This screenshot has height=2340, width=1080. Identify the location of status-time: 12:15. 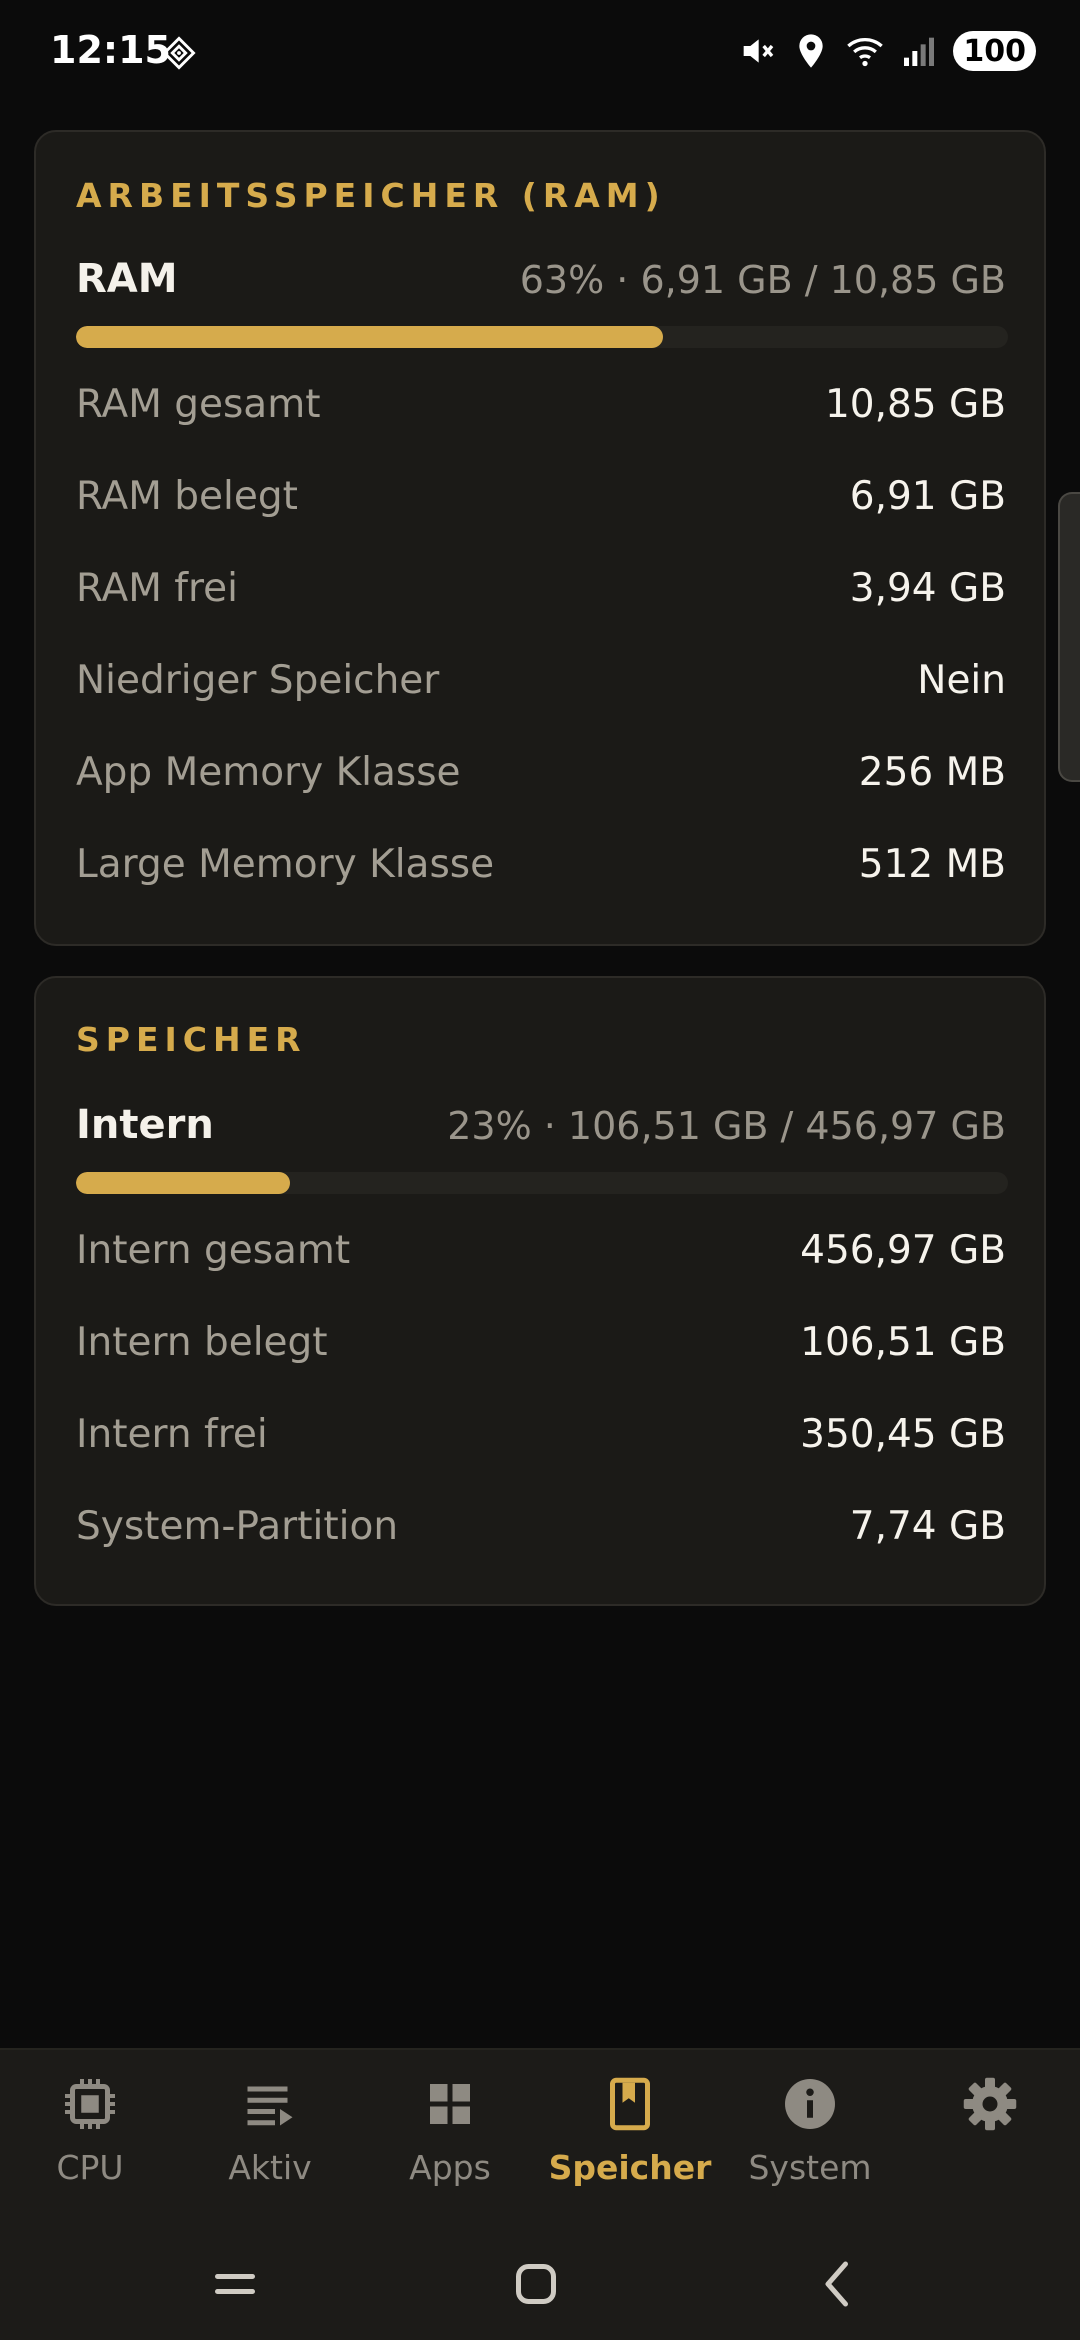
(110, 50).